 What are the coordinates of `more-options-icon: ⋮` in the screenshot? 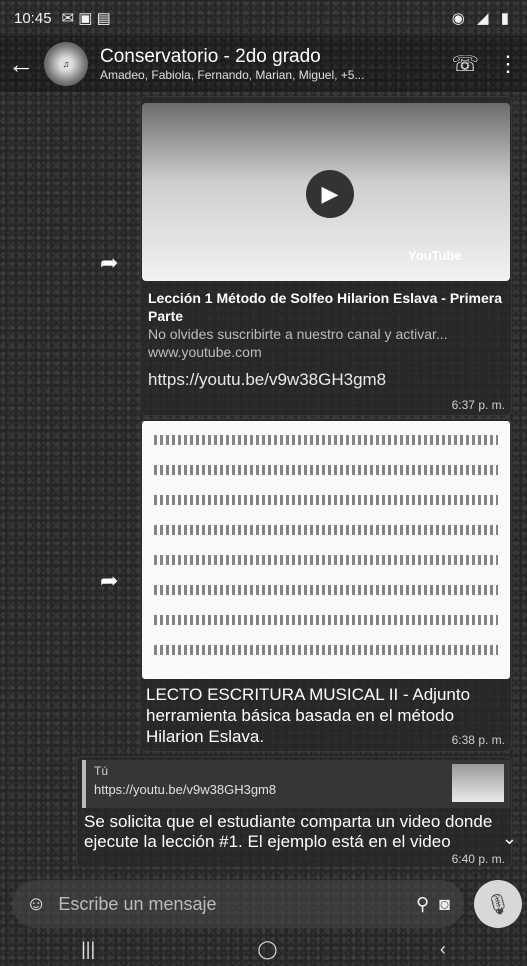 It's located at (508, 64).